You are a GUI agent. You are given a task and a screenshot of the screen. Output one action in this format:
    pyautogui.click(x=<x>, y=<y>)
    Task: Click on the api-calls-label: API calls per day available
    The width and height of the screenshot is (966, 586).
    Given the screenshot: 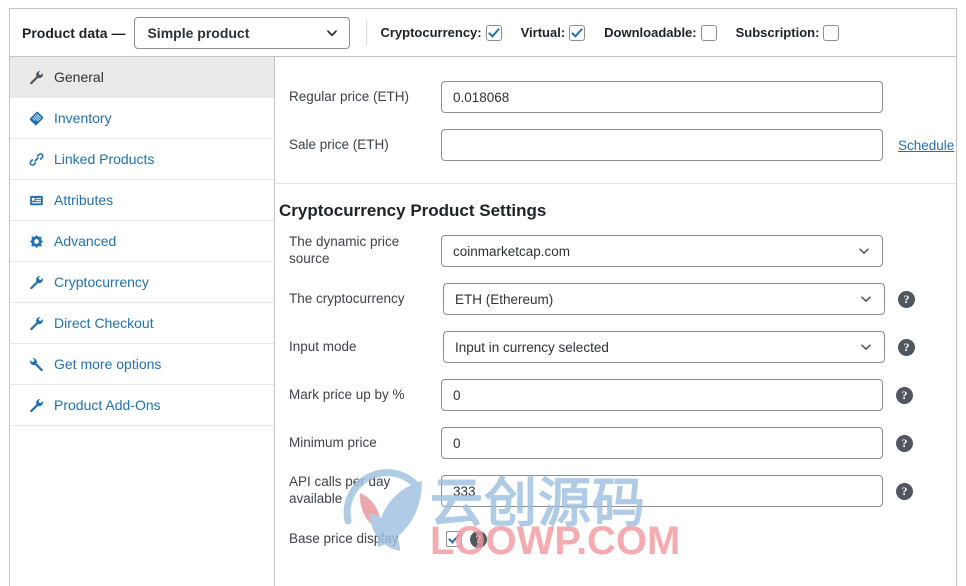 What is the action you would take?
    pyautogui.click(x=340, y=490)
    